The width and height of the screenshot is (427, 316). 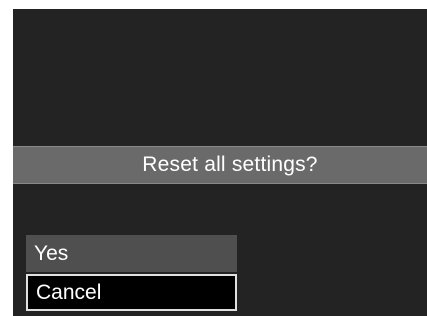 What do you see at coordinates (131, 292) in the screenshot?
I see `cancel-option: Cancel` at bounding box center [131, 292].